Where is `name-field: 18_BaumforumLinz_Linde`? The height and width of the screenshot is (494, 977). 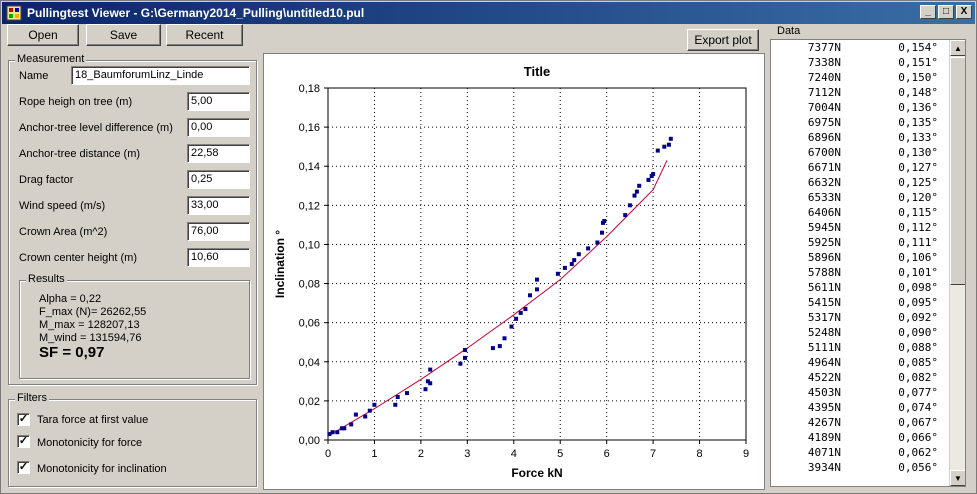 name-field: 18_BaumforumLinz_Linde is located at coordinates (160, 75).